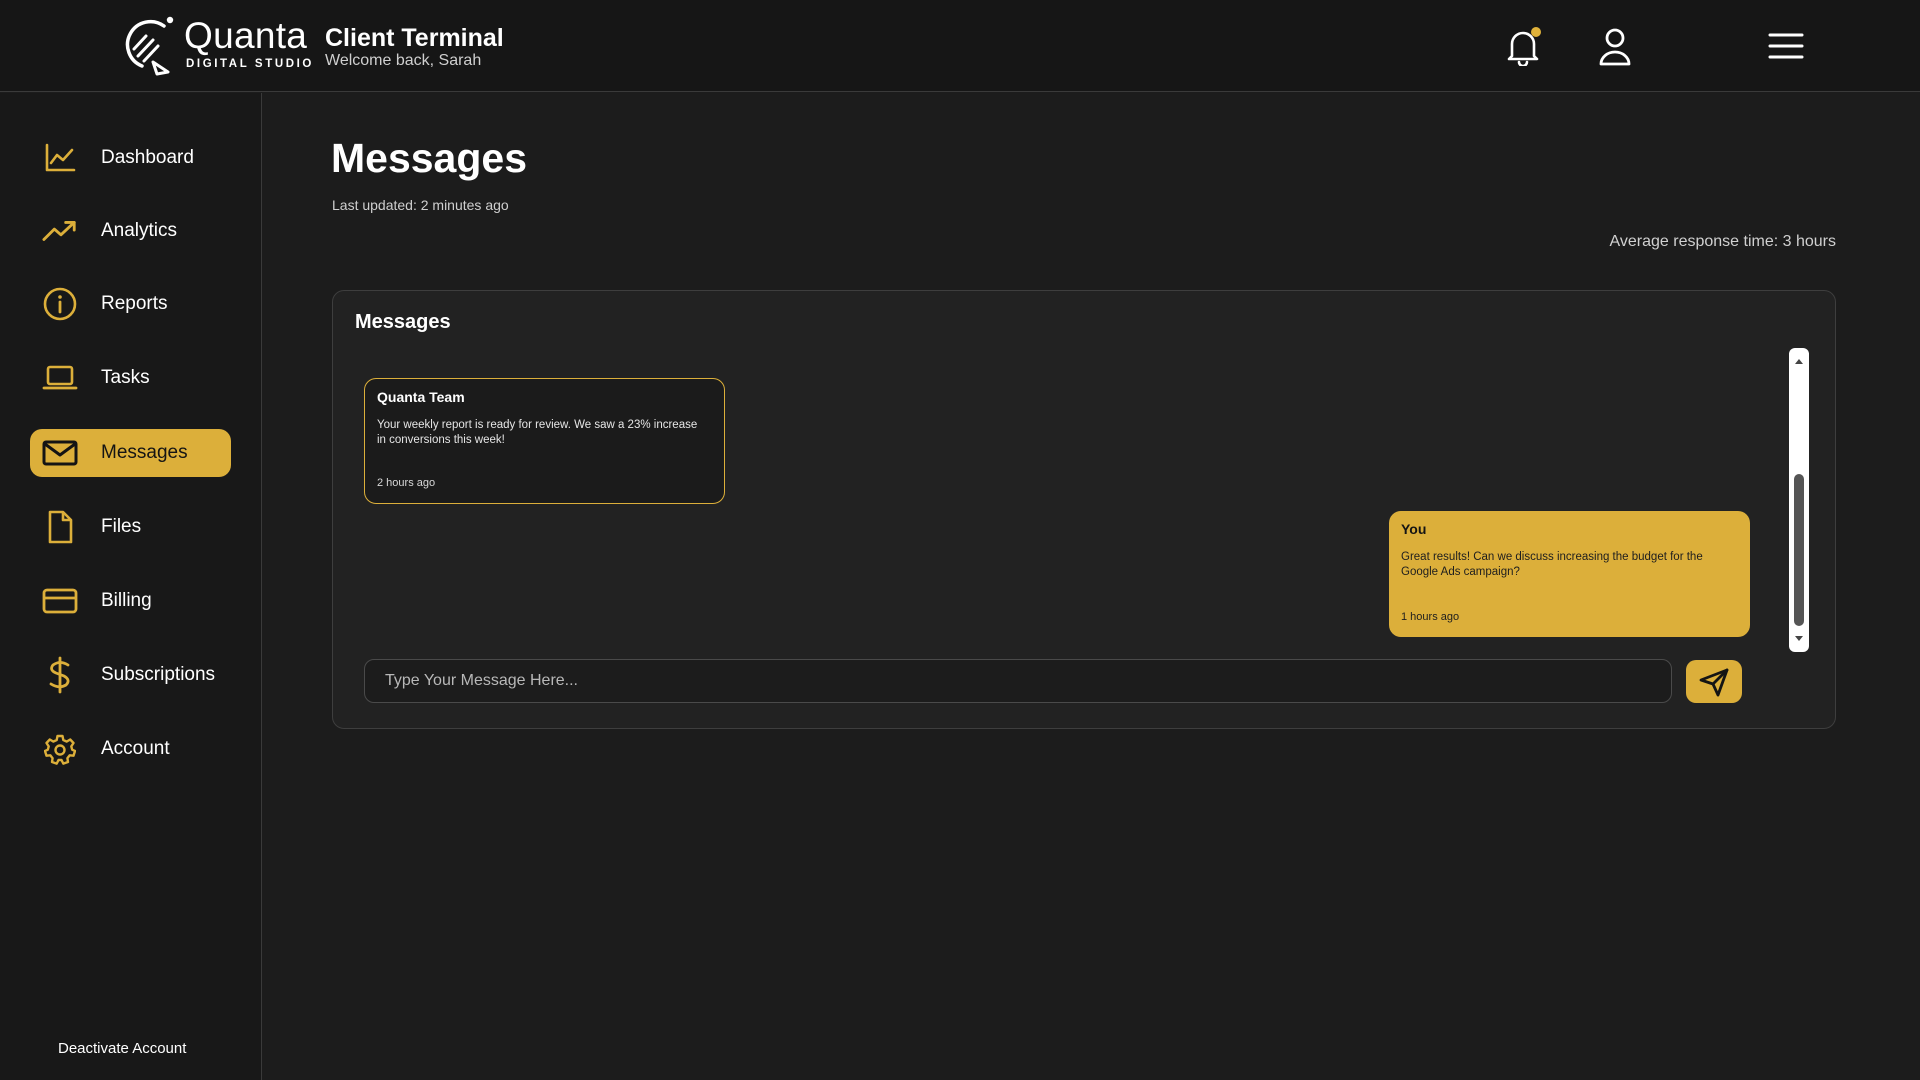 The height and width of the screenshot is (1080, 1920). I want to click on laptop-icon, so click(60, 378).